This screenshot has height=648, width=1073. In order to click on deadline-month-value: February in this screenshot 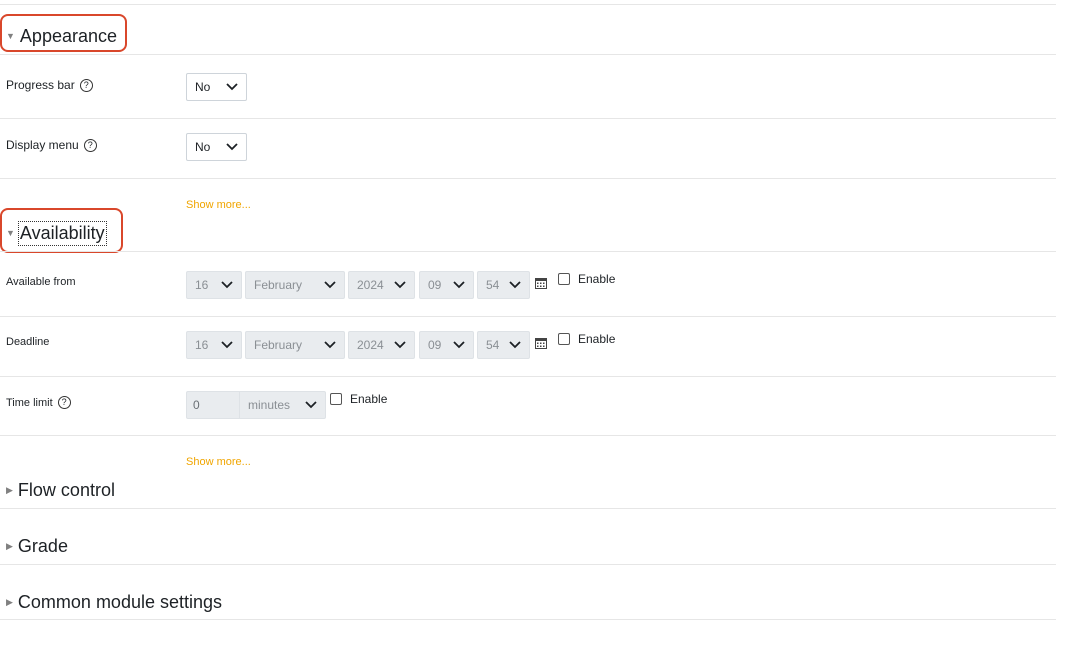, I will do `click(278, 345)`.